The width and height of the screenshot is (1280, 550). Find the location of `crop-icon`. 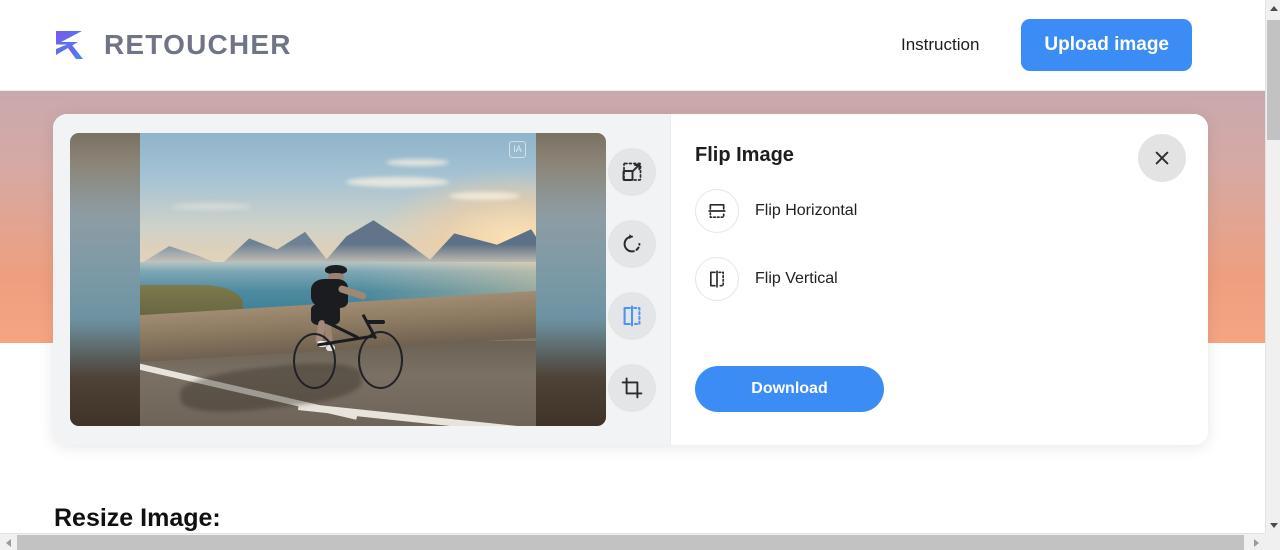

crop-icon is located at coordinates (632, 388).